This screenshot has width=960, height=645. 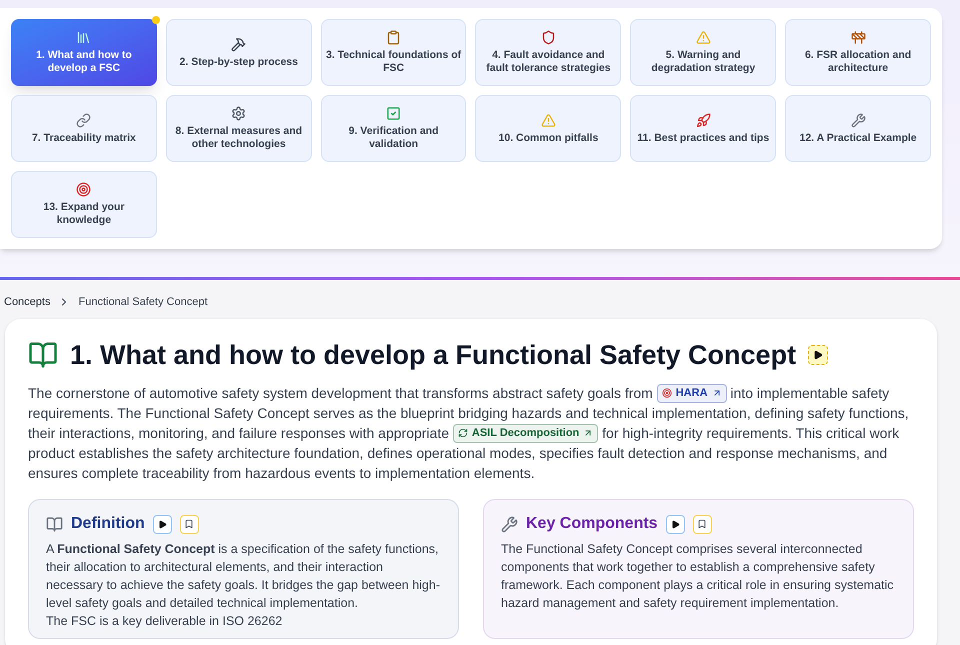 I want to click on section-title: Definition, so click(x=108, y=524).